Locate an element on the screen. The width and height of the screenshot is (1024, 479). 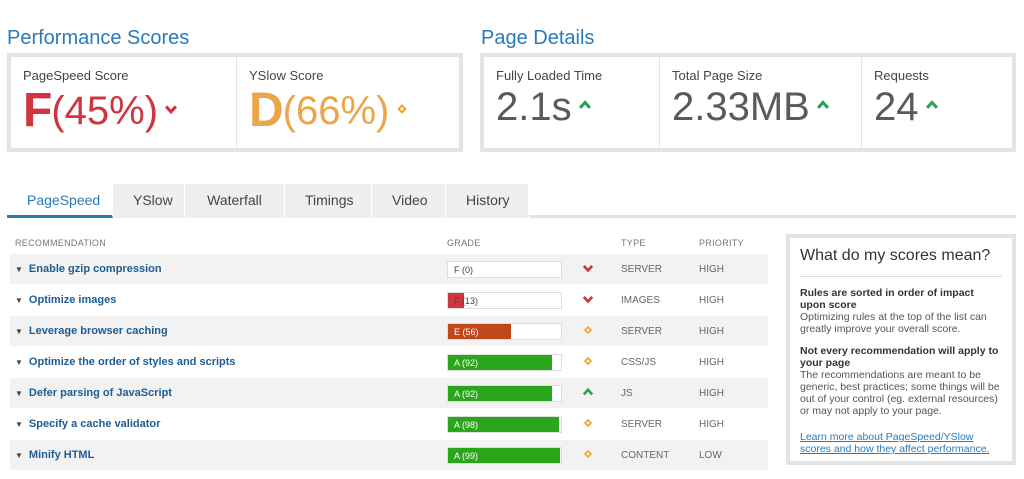
rule-type: CSS/JS is located at coordinates (639, 362).